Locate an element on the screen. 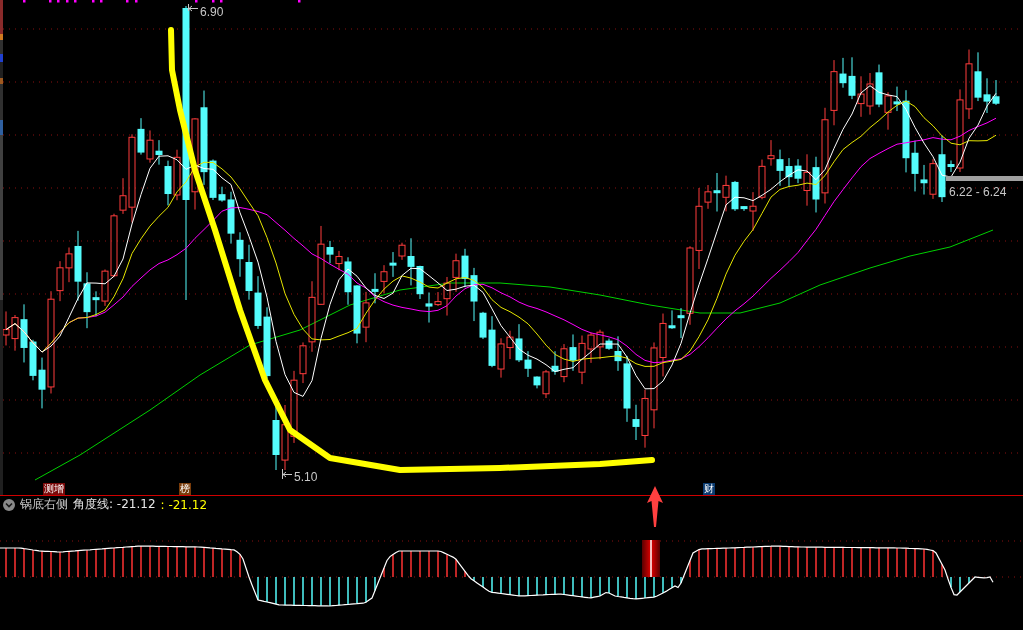 The image size is (1023, 630). price-label: 5.10 is located at coordinates (306, 477).